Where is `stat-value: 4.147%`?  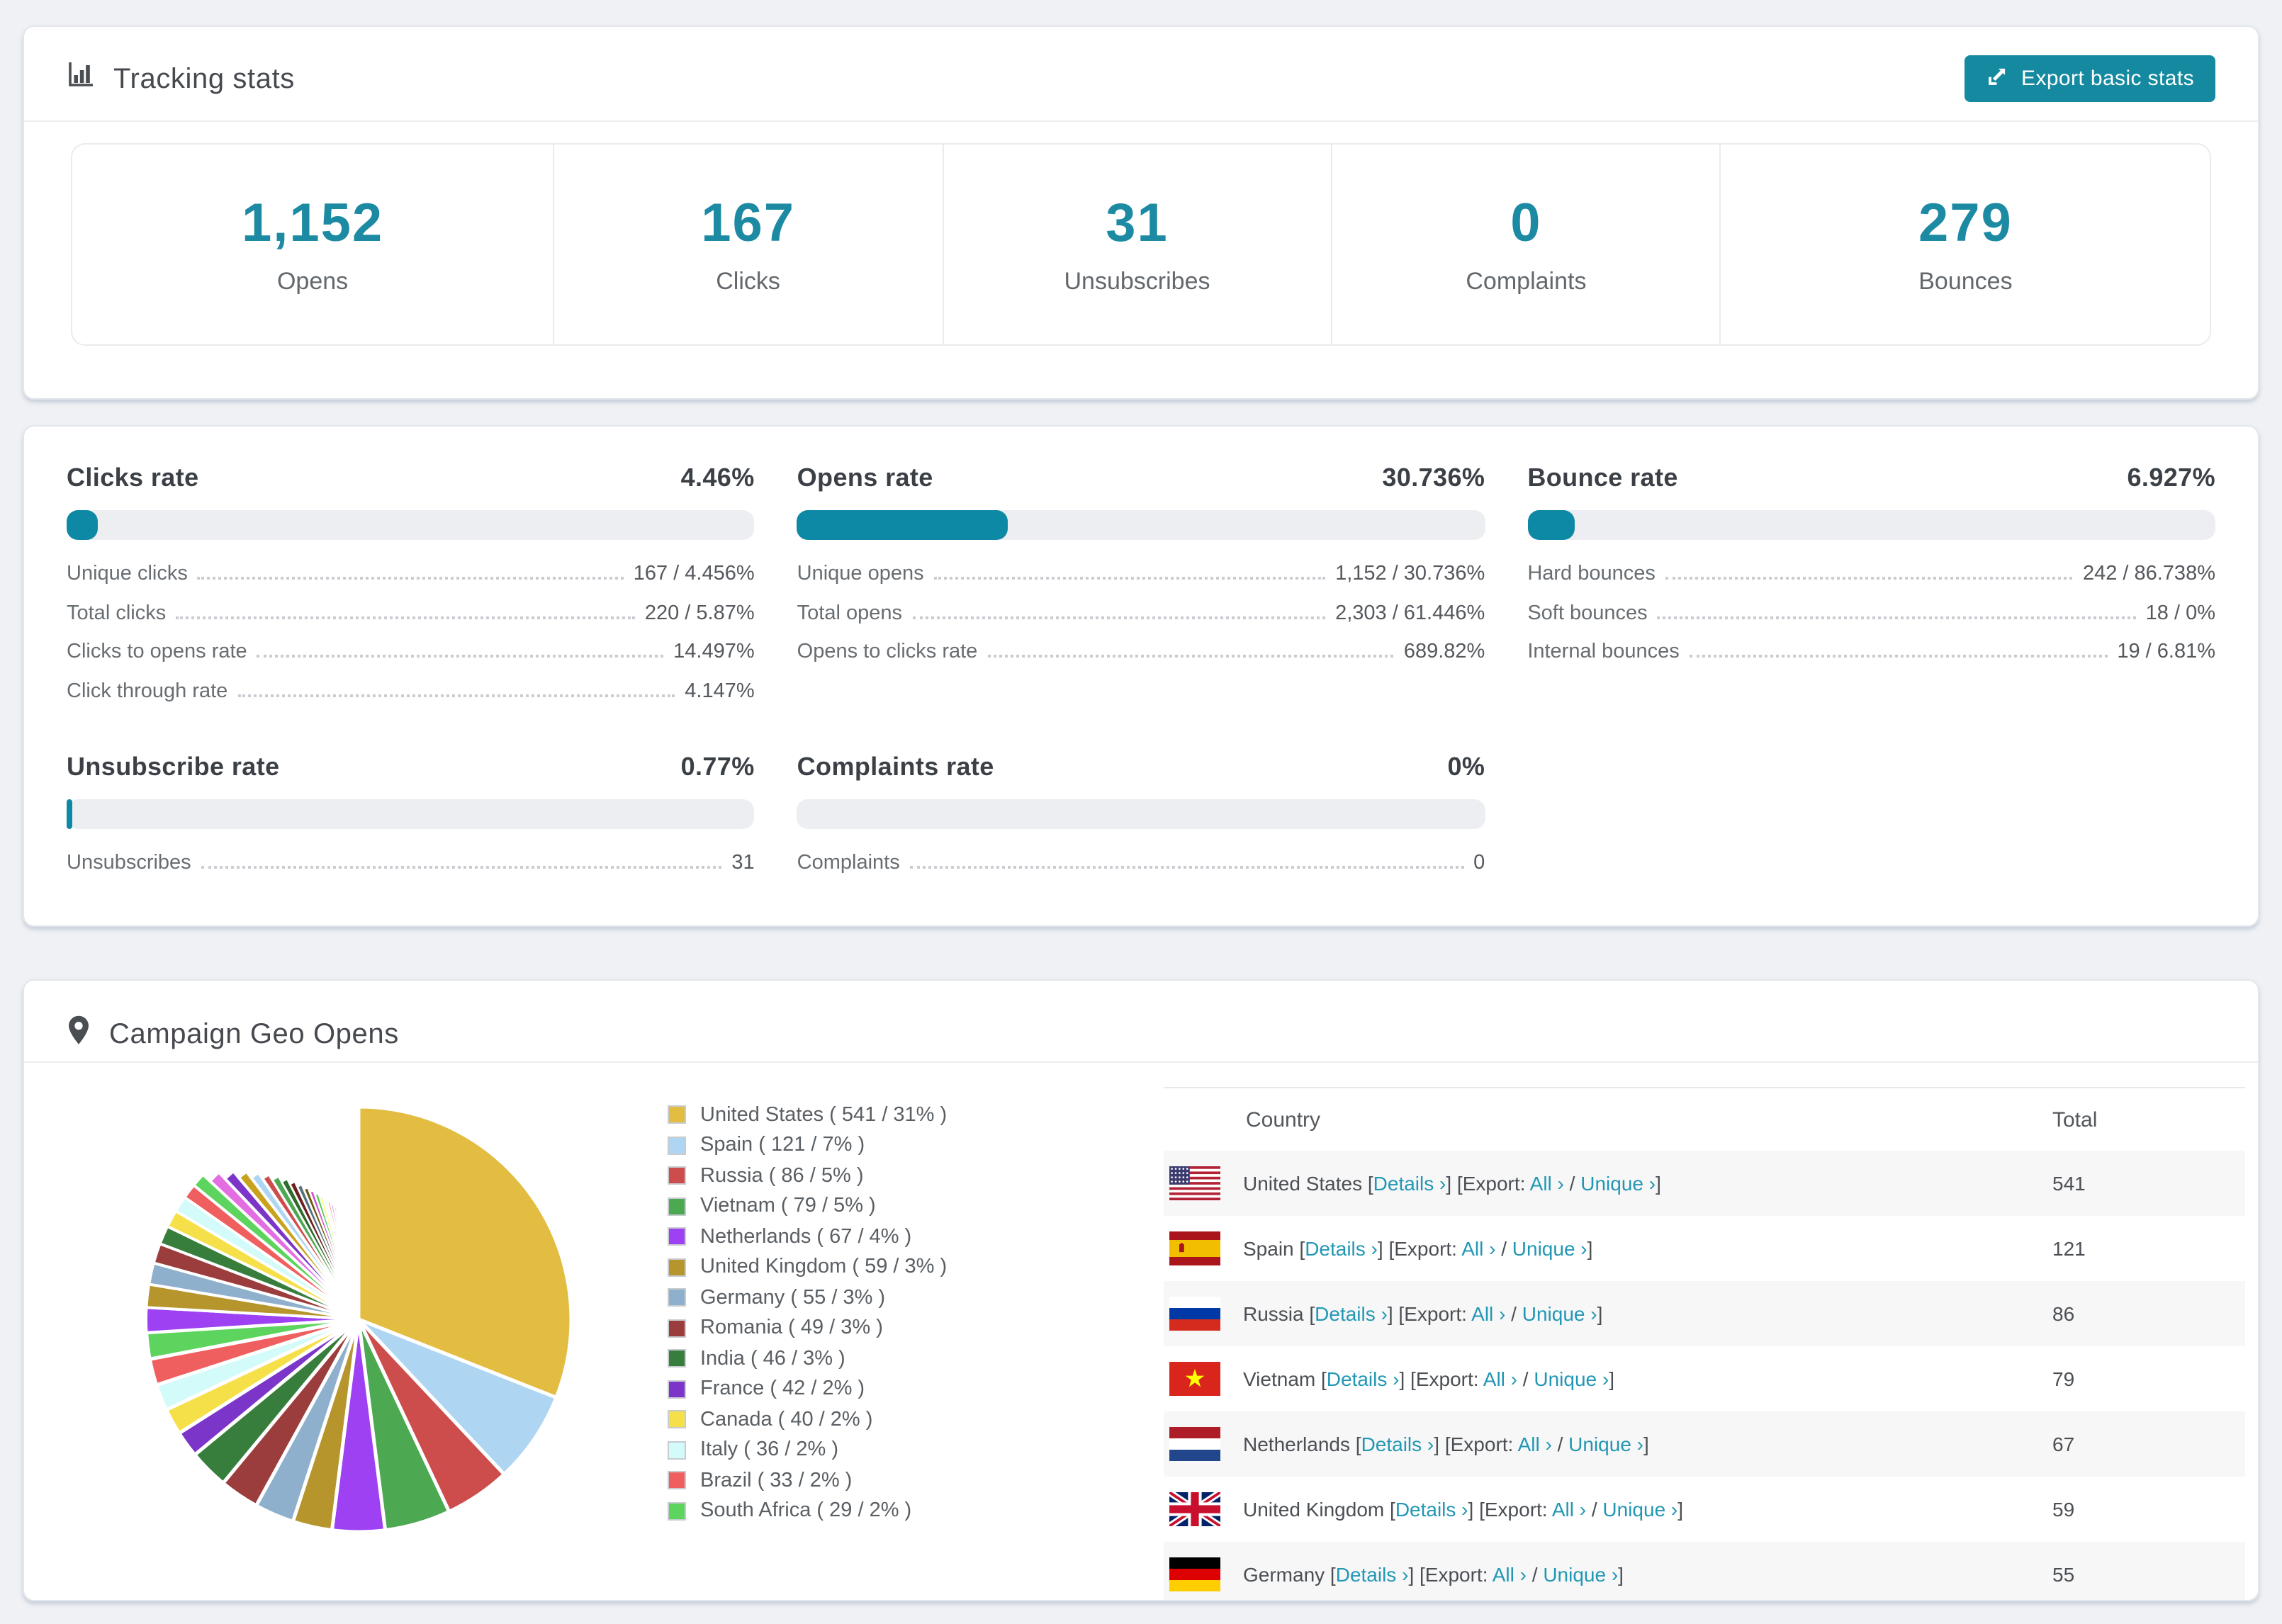
stat-value: 4.147% is located at coordinates (720, 691).